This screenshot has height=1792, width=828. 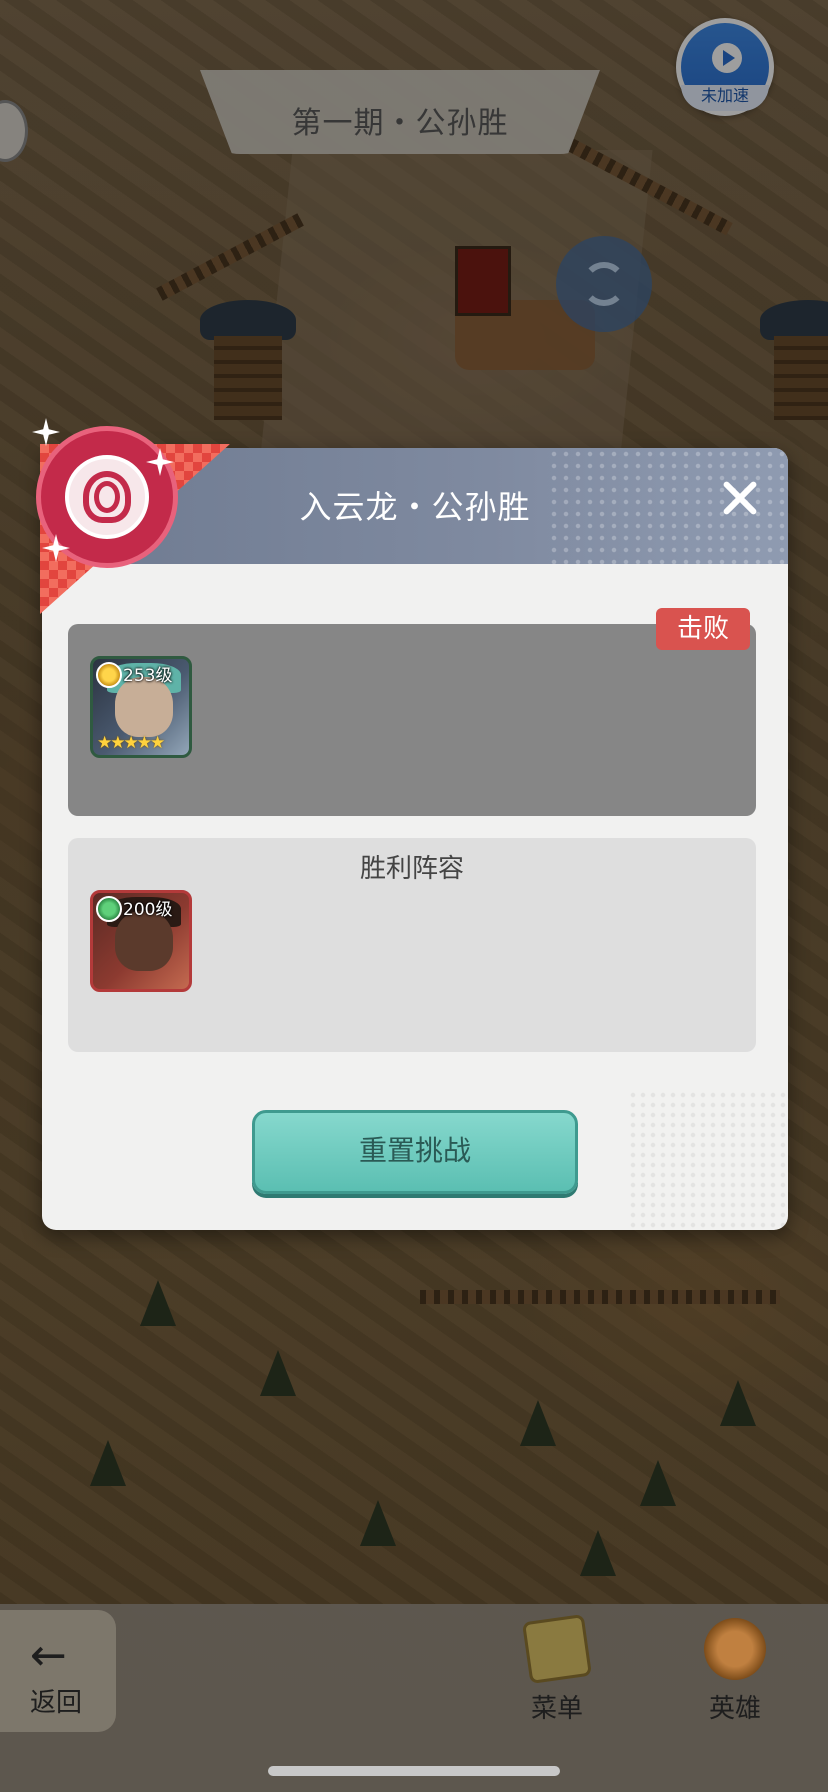 What do you see at coordinates (131, 743) in the screenshot?
I see `hero-stars: ★★★★★` at bounding box center [131, 743].